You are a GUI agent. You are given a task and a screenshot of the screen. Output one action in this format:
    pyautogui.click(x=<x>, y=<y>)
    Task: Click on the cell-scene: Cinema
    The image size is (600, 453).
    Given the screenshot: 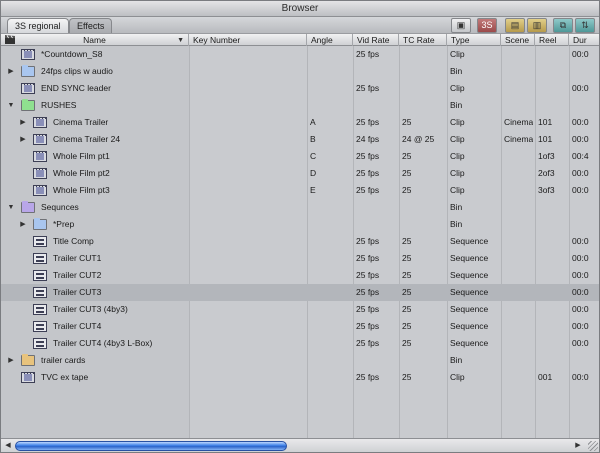 What is the action you would take?
    pyautogui.click(x=519, y=122)
    